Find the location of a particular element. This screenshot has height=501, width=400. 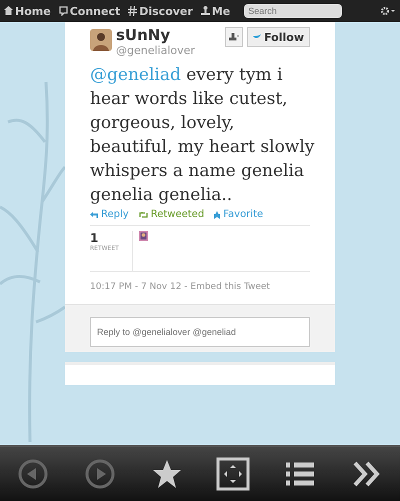

user-name: sUnNy is located at coordinates (144, 35).